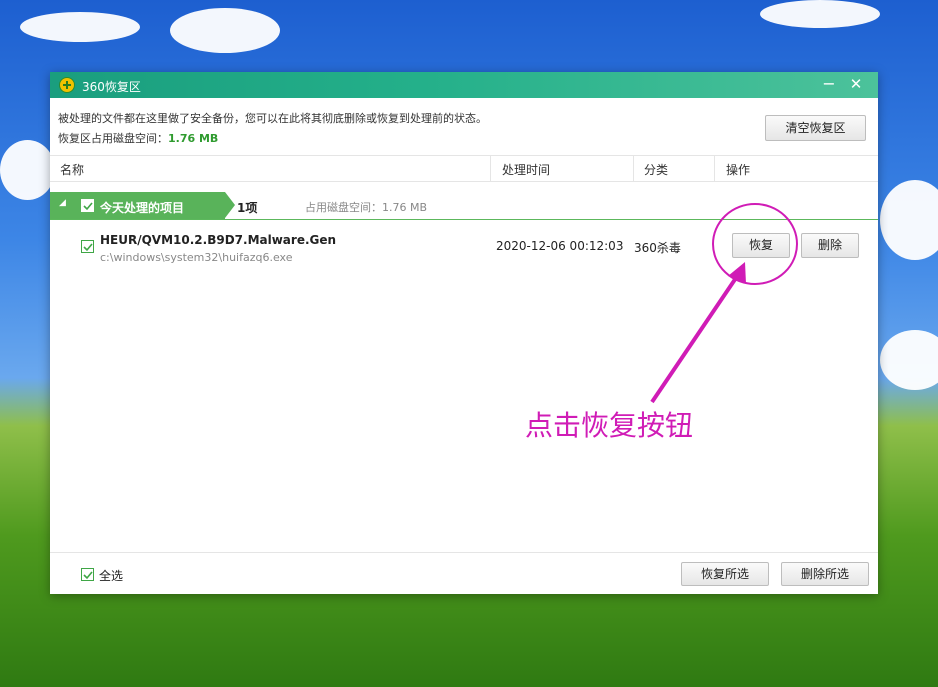 This screenshot has width=938, height=687. Describe the element at coordinates (609, 425) in the screenshot. I see `annotation-text: 点击恢复按钮` at that location.